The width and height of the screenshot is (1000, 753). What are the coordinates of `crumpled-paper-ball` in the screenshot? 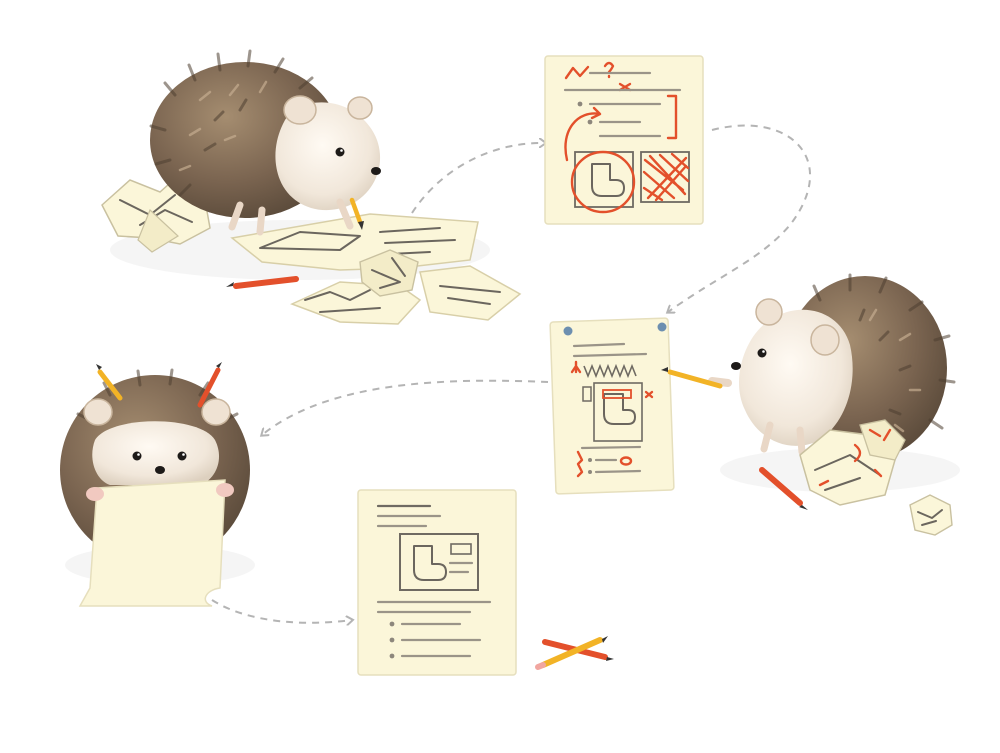 It's located at (931, 515).